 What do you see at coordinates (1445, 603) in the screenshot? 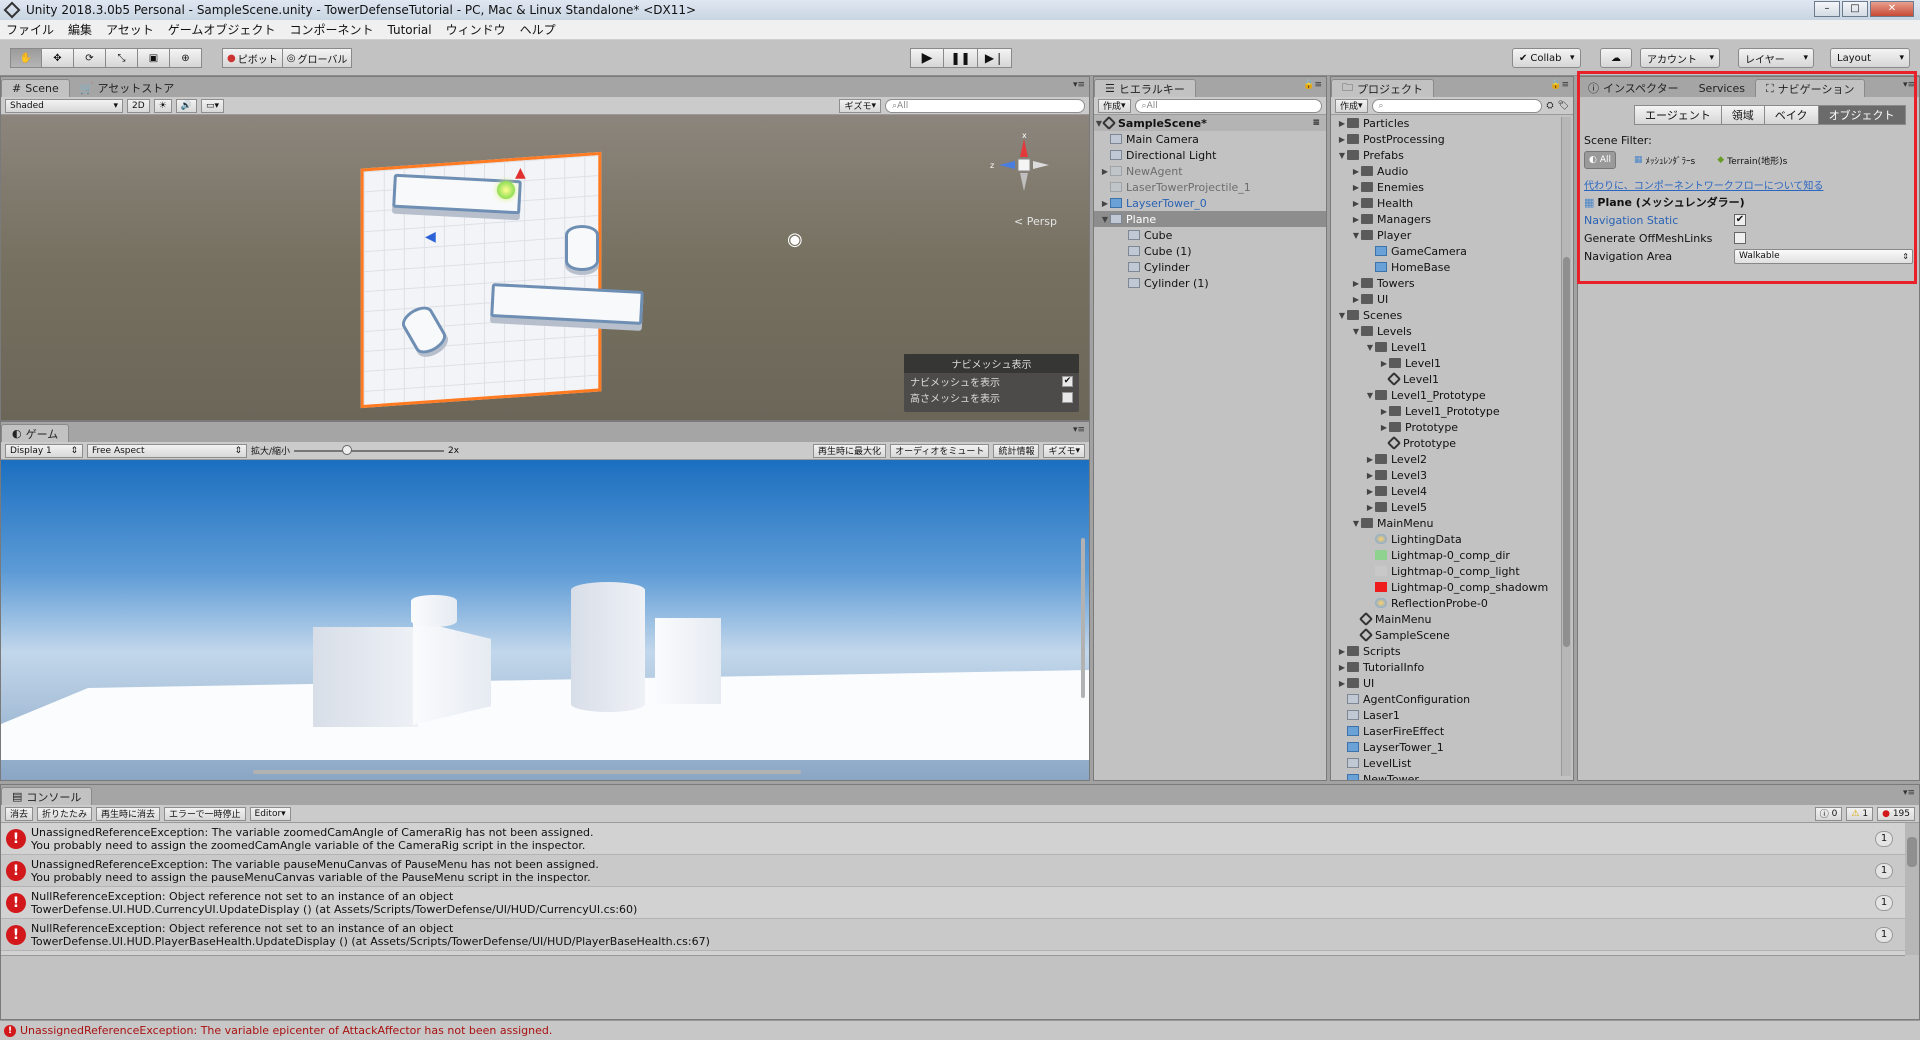
I see `project-item: ReflectionProbe-0` at bounding box center [1445, 603].